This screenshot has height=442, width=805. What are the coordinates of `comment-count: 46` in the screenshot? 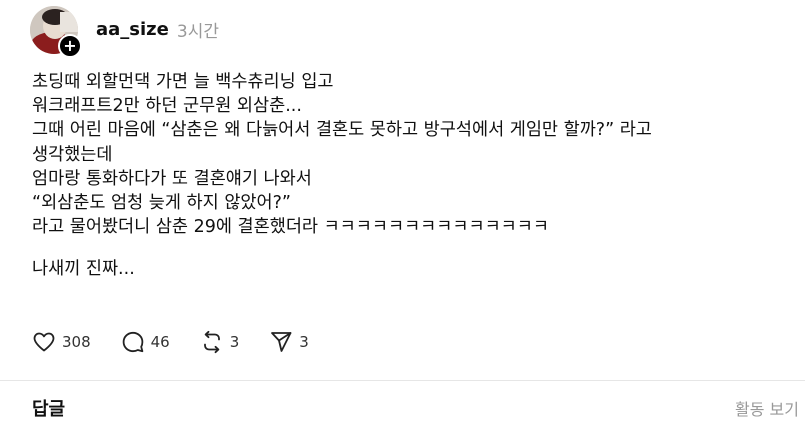 It's located at (160, 342).